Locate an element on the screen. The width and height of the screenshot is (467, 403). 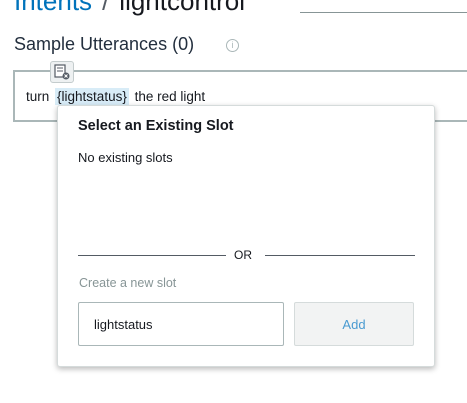
divider-line-right is located at coordinates (340, 255).